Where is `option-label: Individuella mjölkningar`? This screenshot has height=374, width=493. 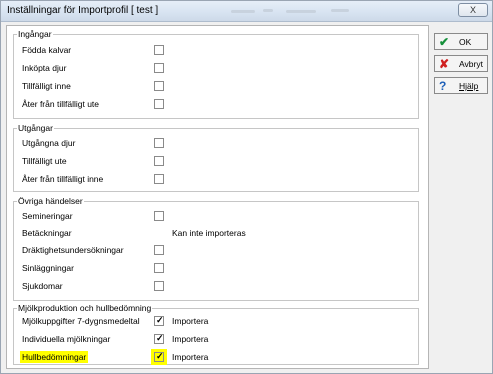 option-label: Individuella mjölkningar is located at coordinates (66, 339).